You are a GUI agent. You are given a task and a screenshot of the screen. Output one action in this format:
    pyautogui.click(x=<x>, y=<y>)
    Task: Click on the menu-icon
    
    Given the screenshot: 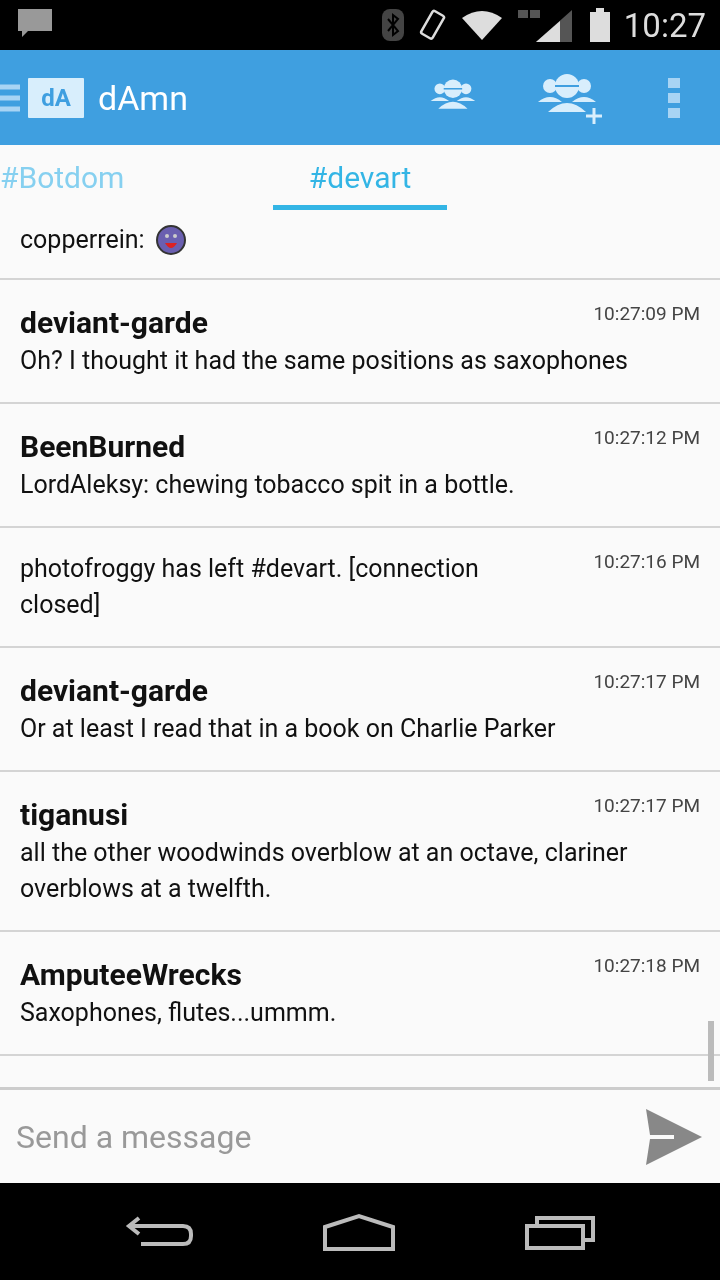 What is the action you would take?
    pyautogui.click(x=10, y=97)
    